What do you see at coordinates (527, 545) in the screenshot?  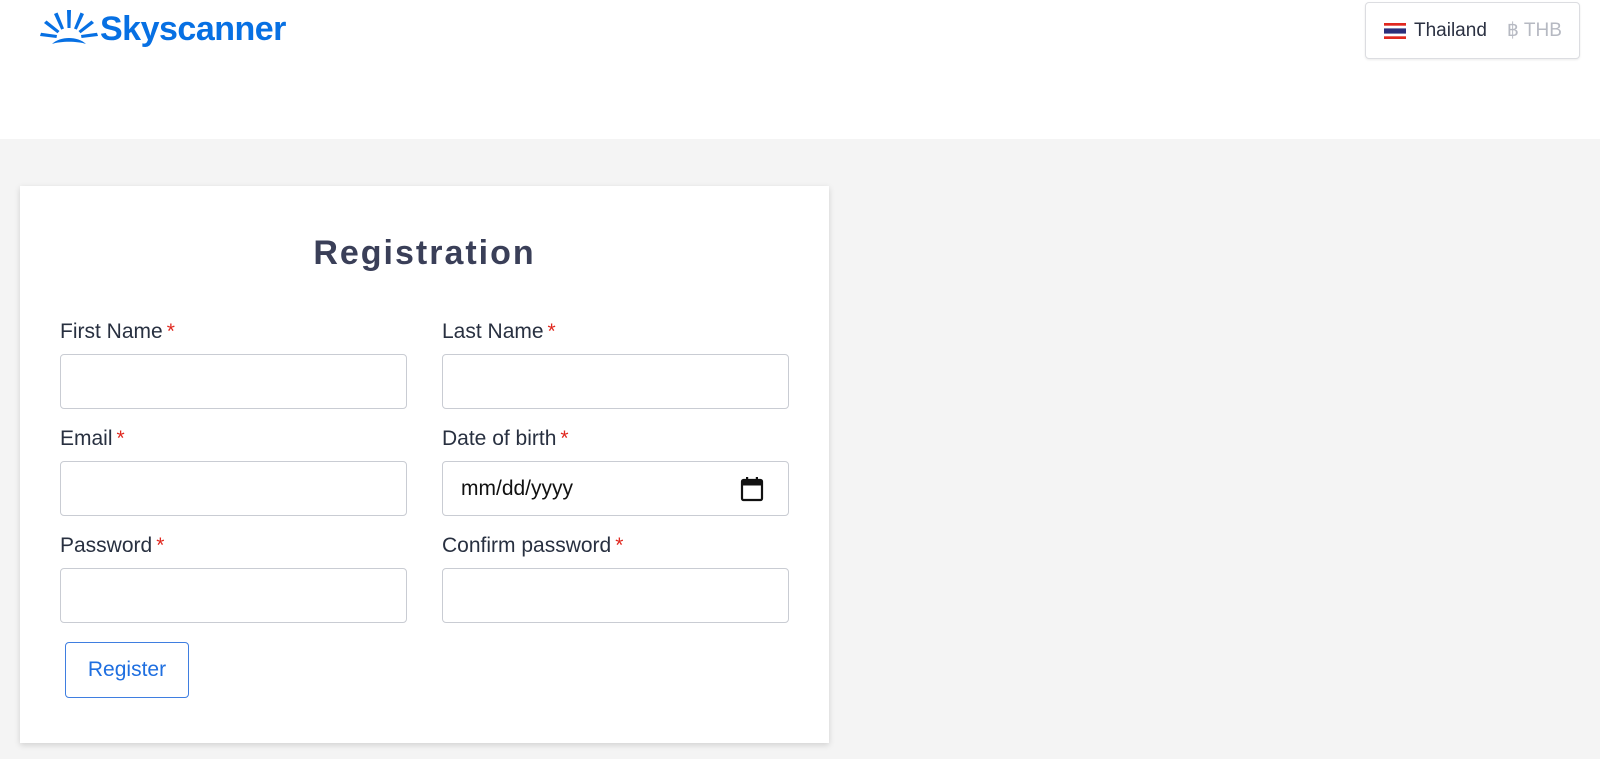 I see `confirm-password-label-text: Confirm password` at bounding box center [527, 545].